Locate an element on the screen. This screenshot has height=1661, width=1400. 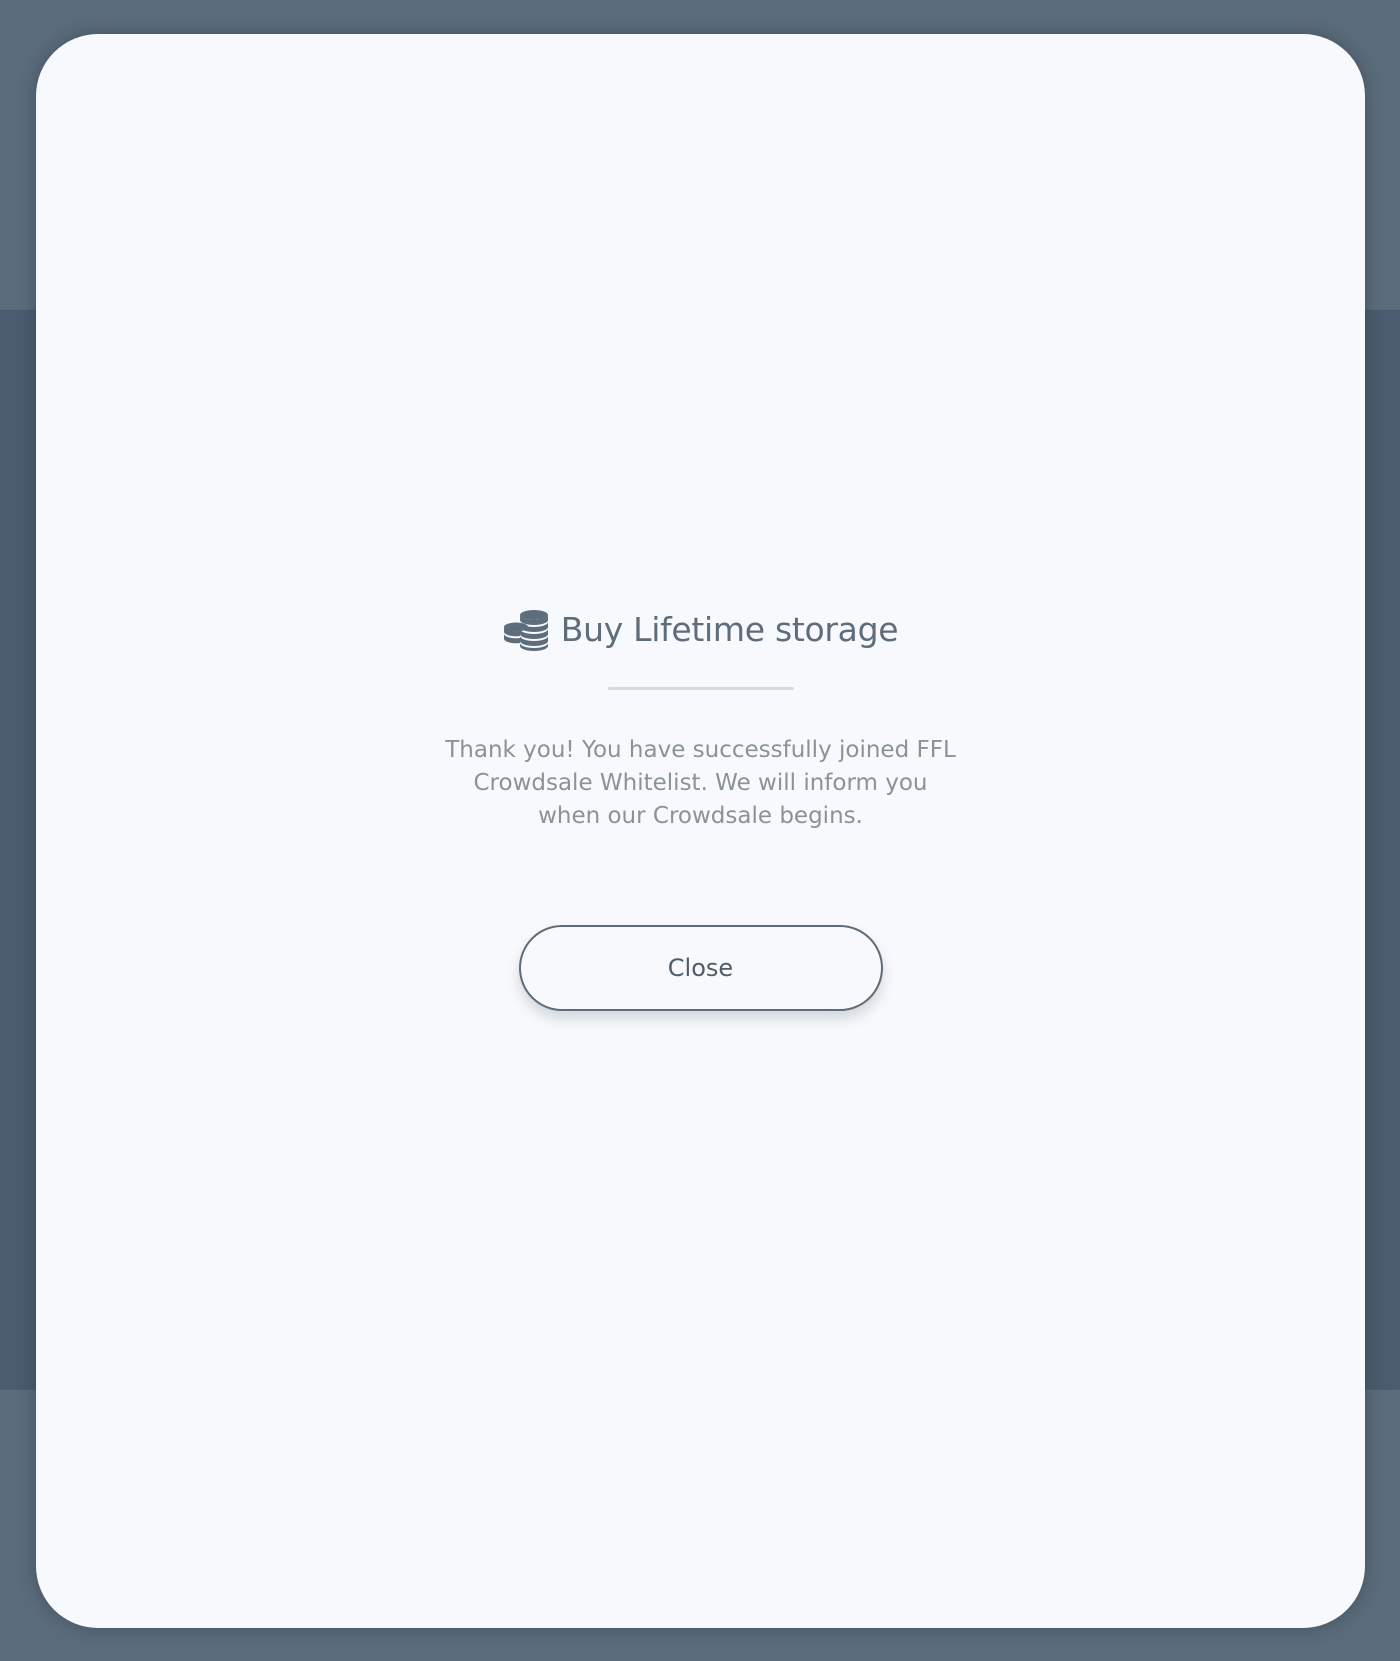
modal-header: Buy Lifetime storage is located at coordinates (701, 629).